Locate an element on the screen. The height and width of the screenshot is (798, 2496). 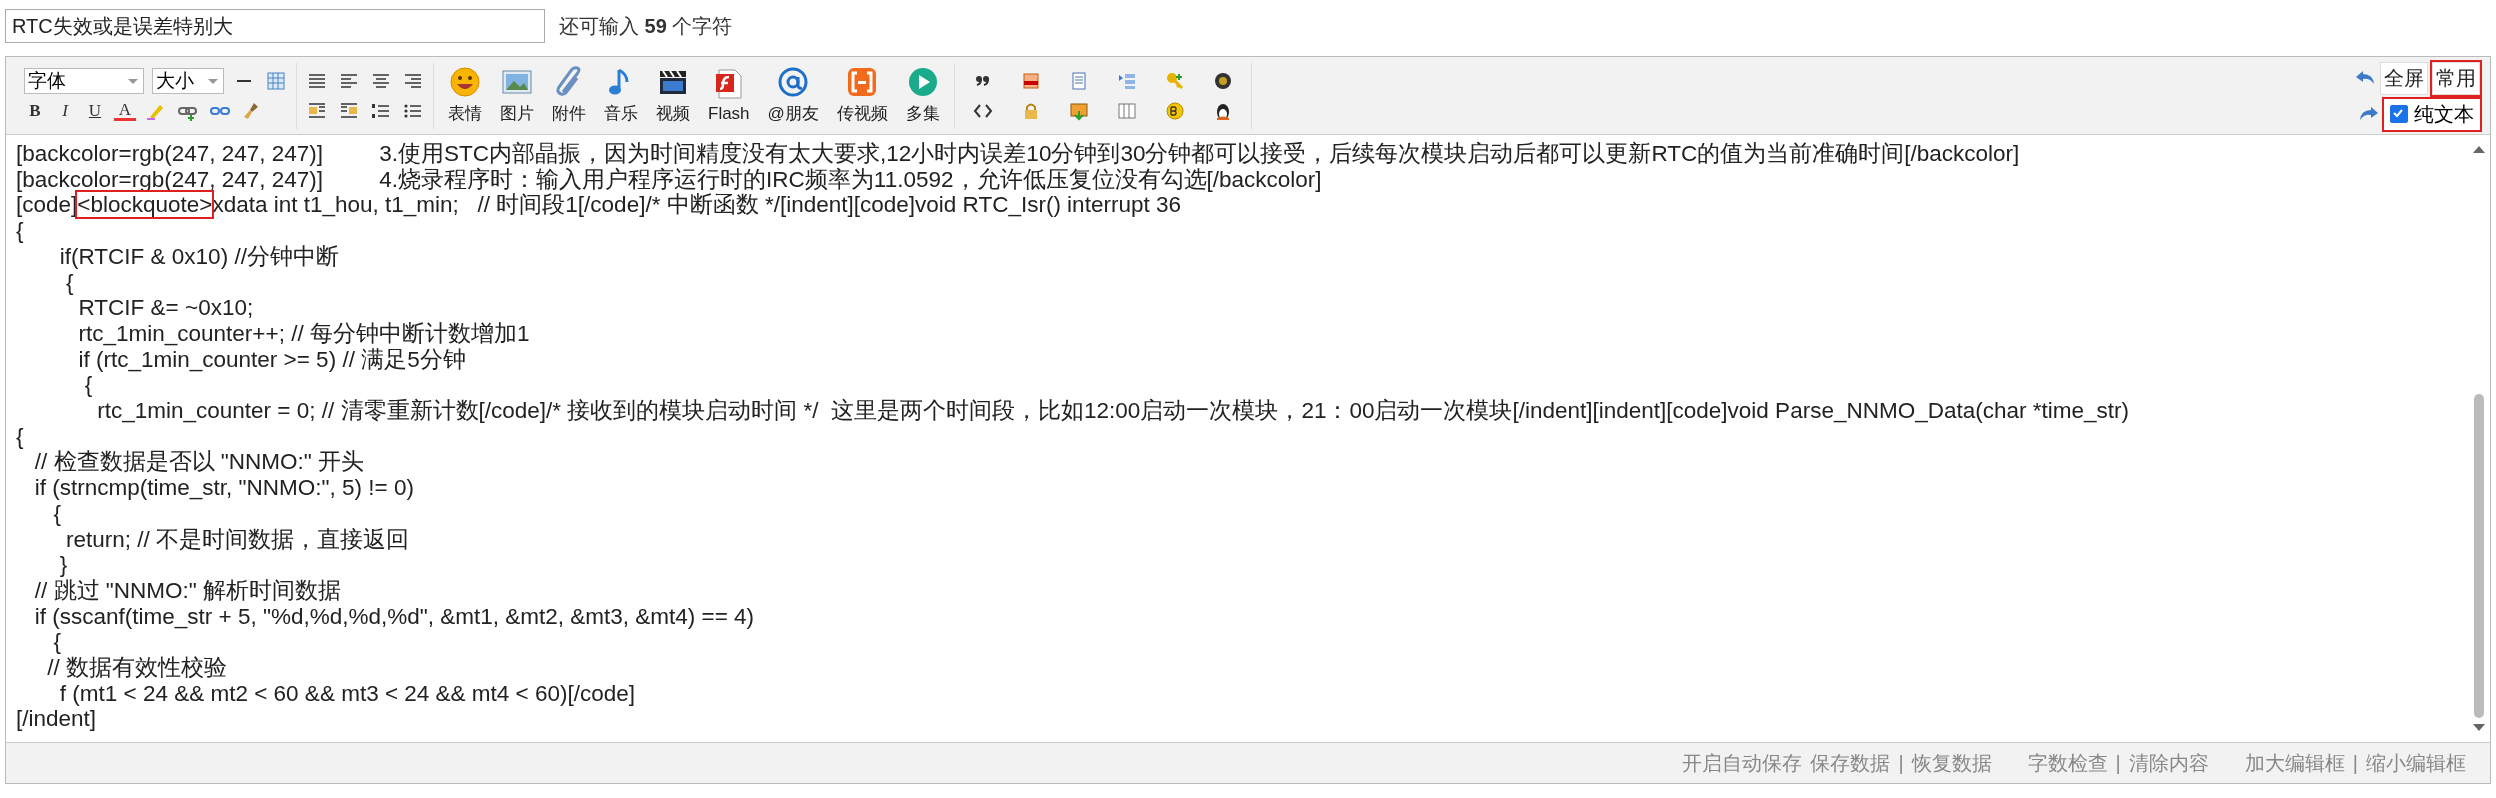
media-button: 图片 is located at coordinates (517, 95).